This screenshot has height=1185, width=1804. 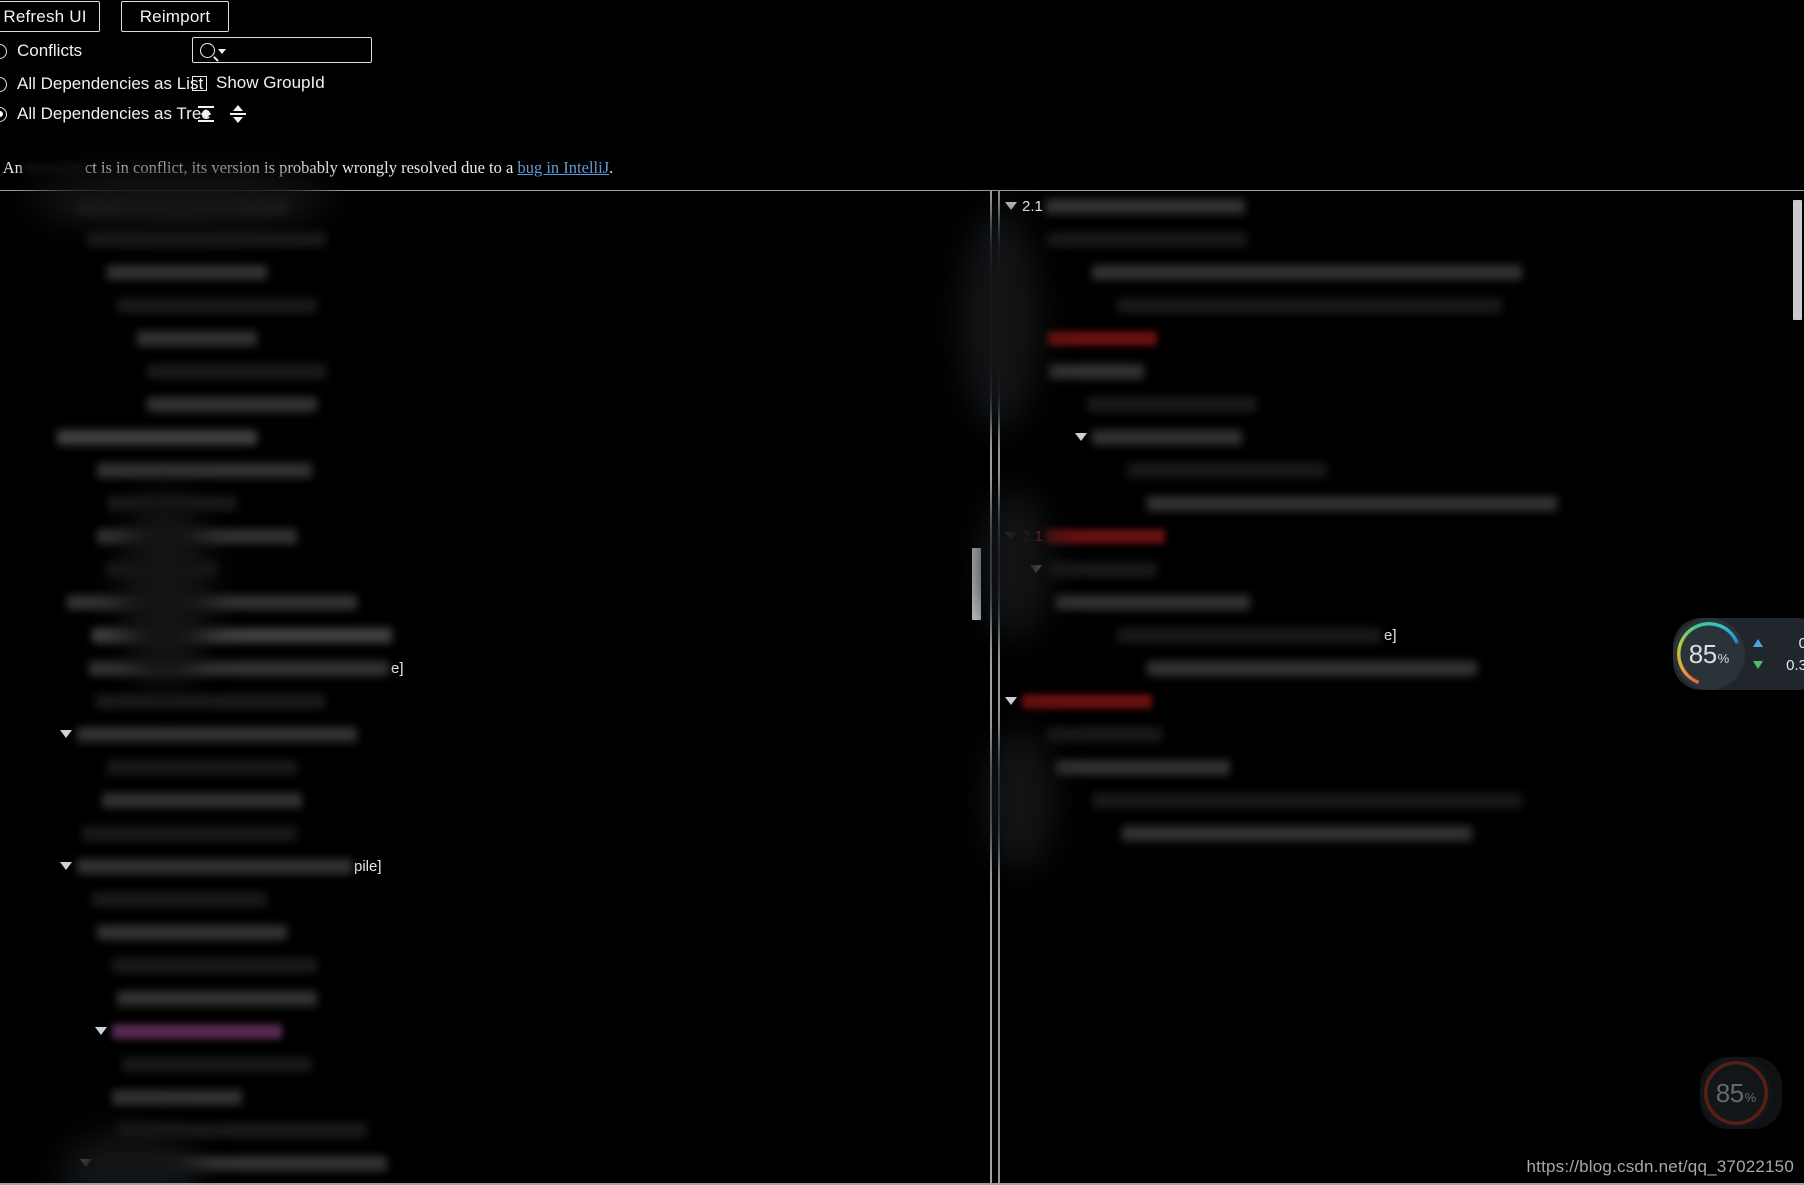 I want to click on radio-option-all-dependencies-as-tree: All Dependencies as Tree, so click(x=105, y=114).